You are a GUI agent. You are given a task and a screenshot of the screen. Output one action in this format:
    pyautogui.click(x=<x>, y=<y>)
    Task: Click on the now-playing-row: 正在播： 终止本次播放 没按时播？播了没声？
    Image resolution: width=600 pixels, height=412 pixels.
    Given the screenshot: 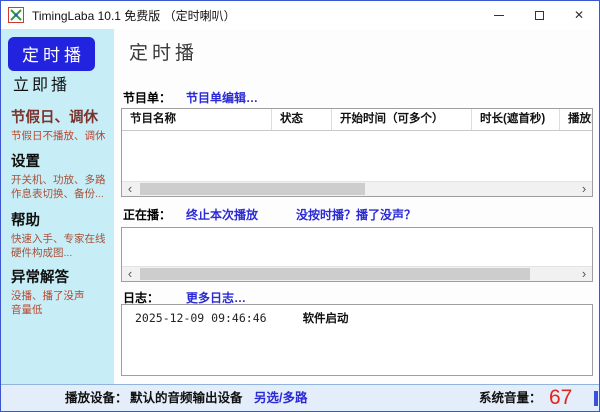 What is the action you would take?
    pyautogui.click(x=269, y=215)
    